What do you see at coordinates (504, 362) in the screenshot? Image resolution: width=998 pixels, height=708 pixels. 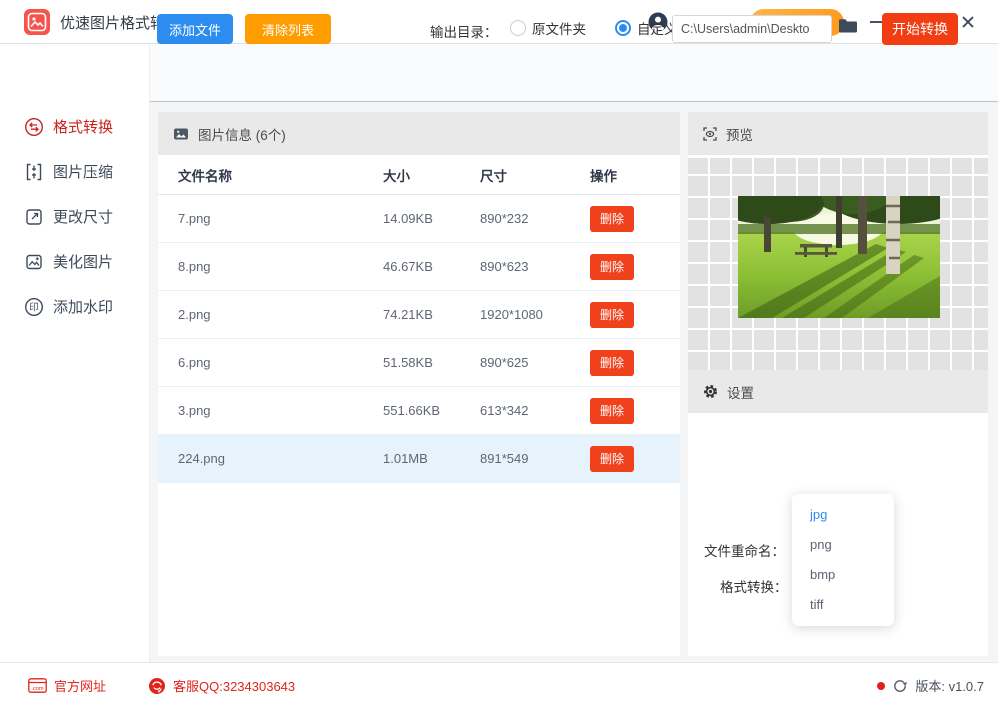 I see `file-dimensions: 890*625` at bounding box center [504, 362].